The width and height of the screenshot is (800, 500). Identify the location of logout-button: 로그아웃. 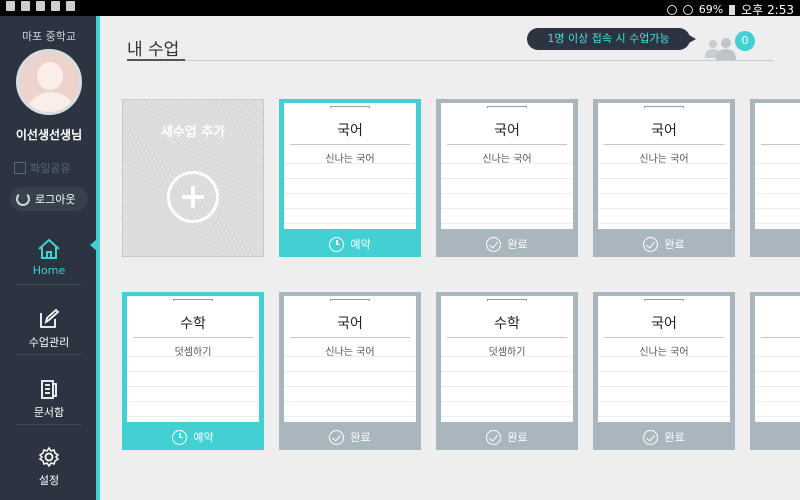
(49, 199).